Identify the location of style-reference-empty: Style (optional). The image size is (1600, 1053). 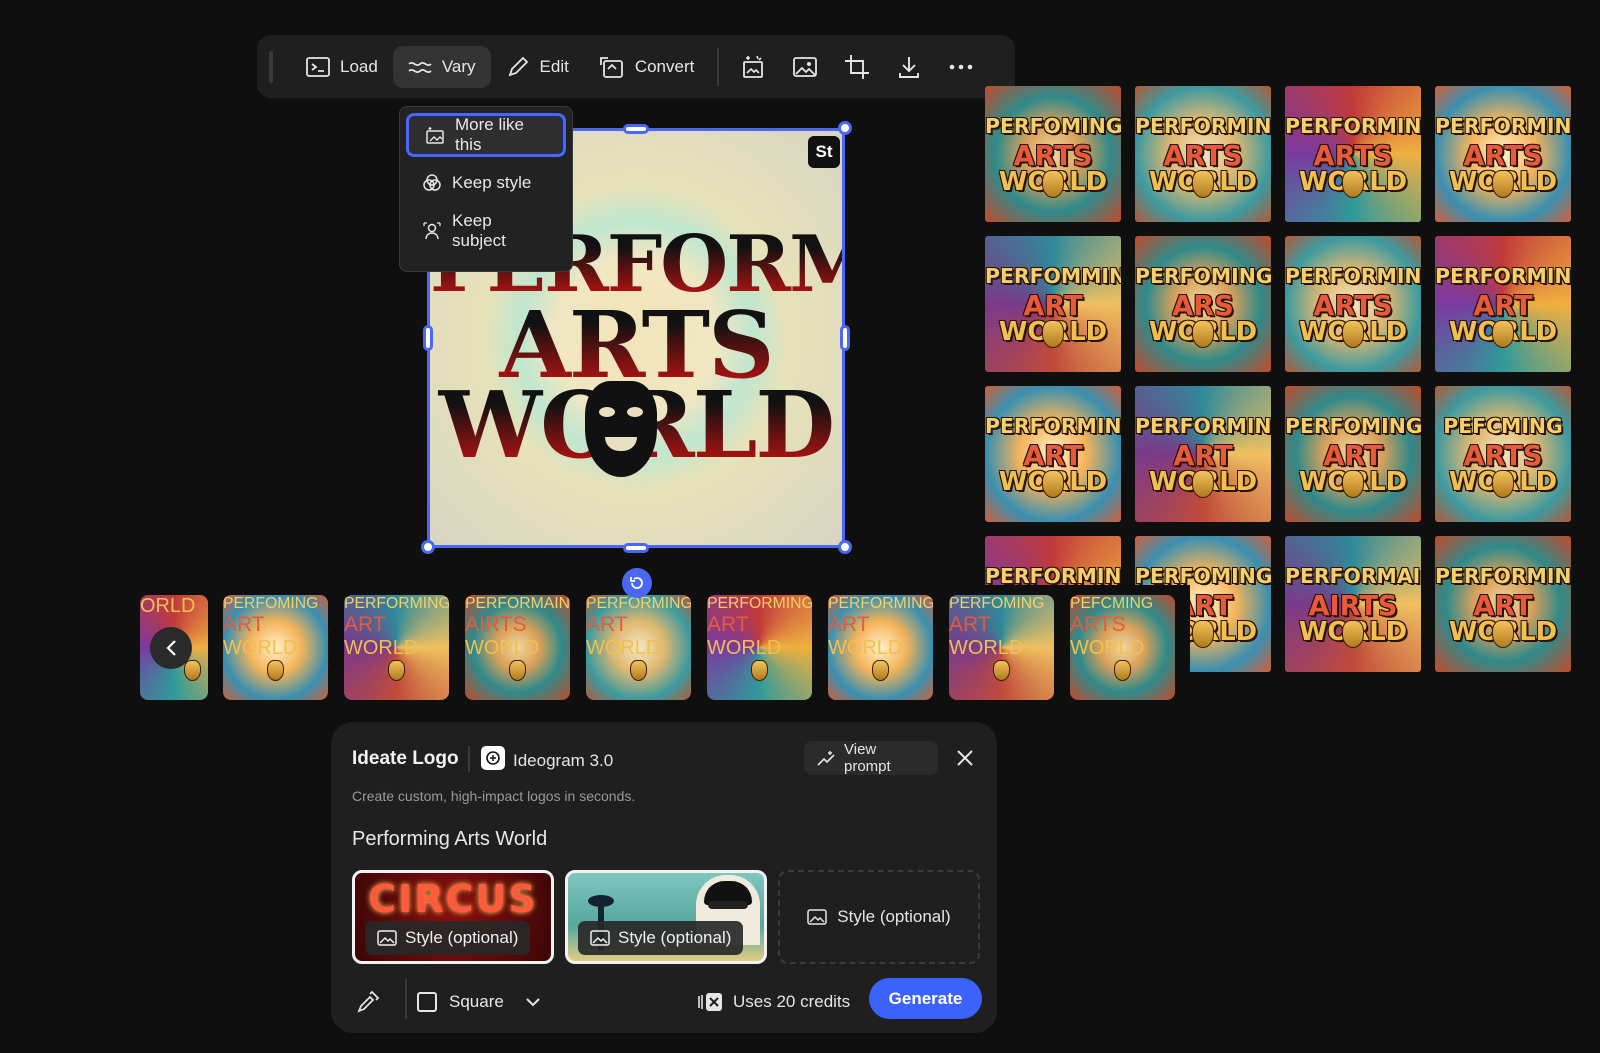
(879, 917).